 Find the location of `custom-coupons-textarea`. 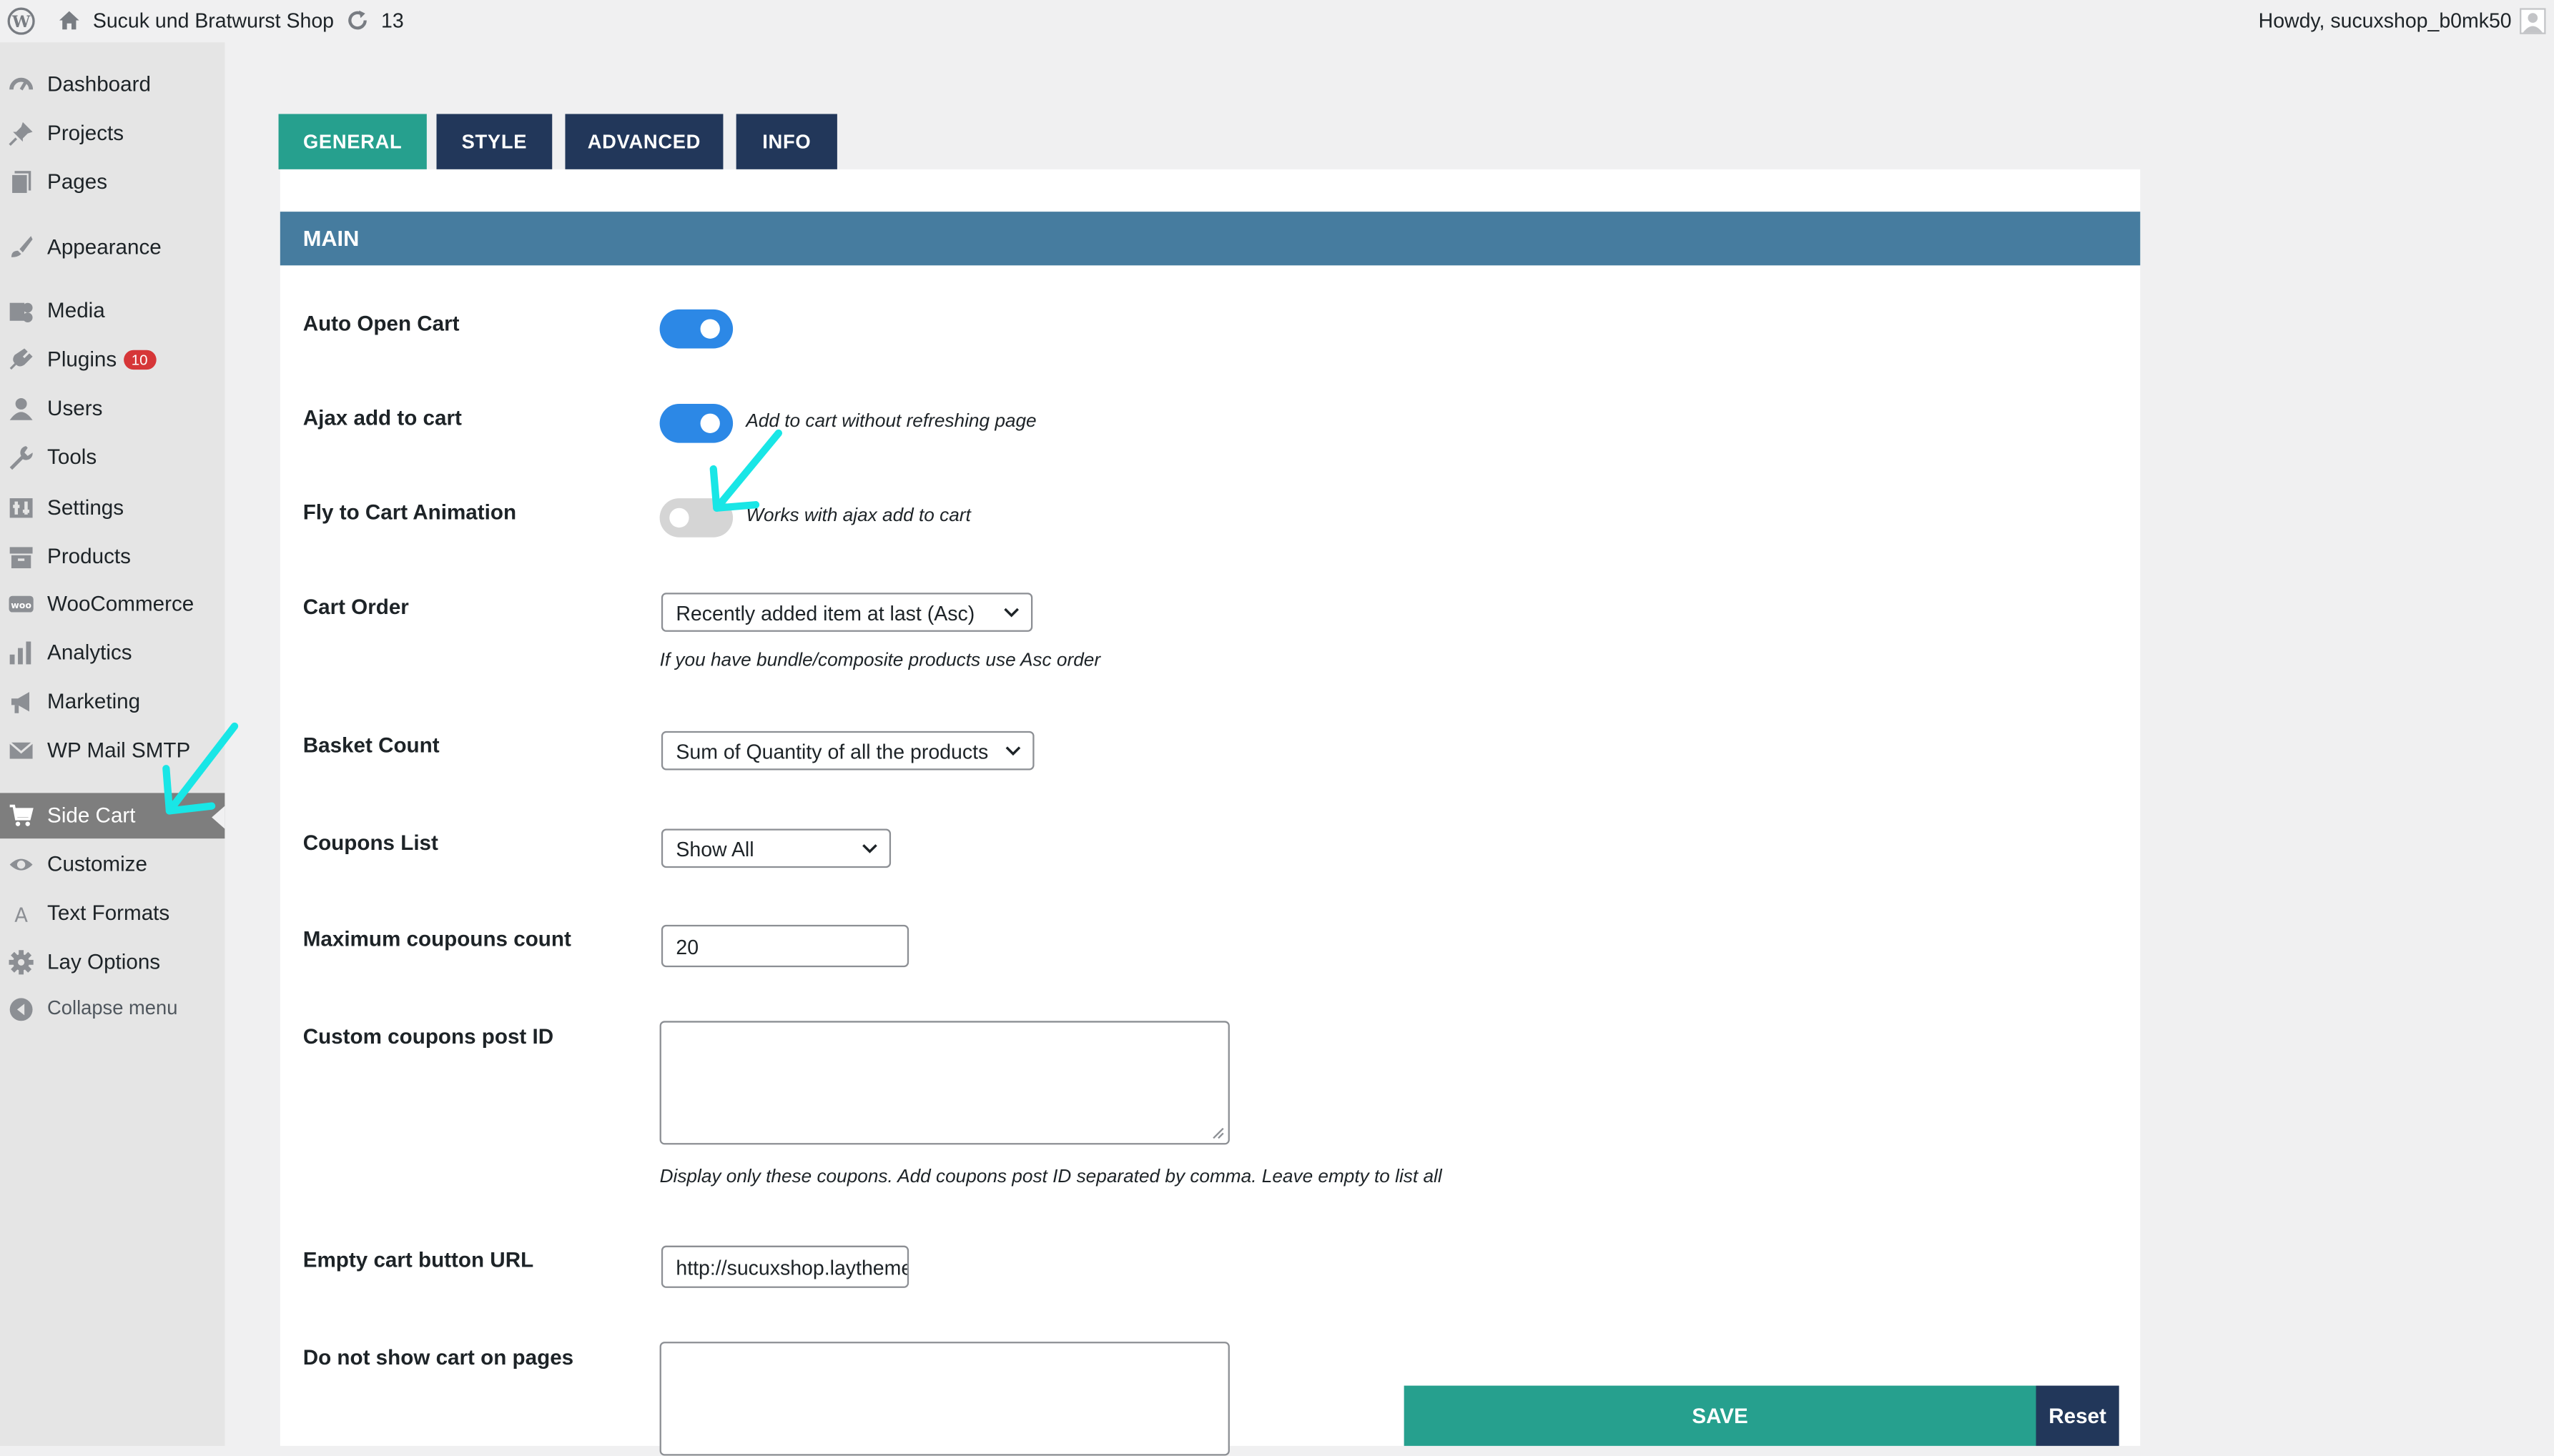

custom-coupons-textarea is located at coordinates (944, 1083).